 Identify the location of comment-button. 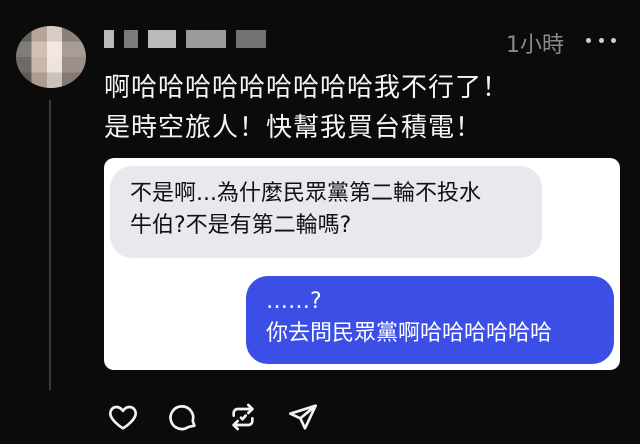
(183, 417).